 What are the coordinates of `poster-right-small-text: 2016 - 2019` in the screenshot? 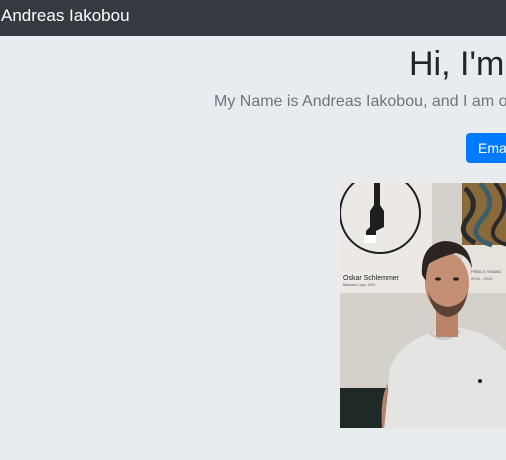 It's located at (482, 278).